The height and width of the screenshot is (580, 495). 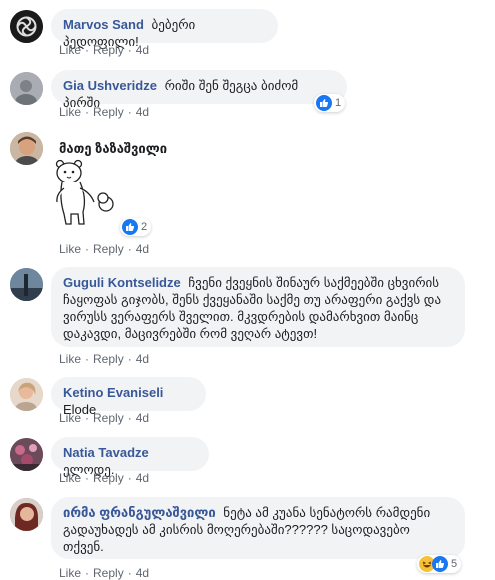 I want to click on comment-bubble: Ketino Evaniseli Elode, so click(x=128, y=397).